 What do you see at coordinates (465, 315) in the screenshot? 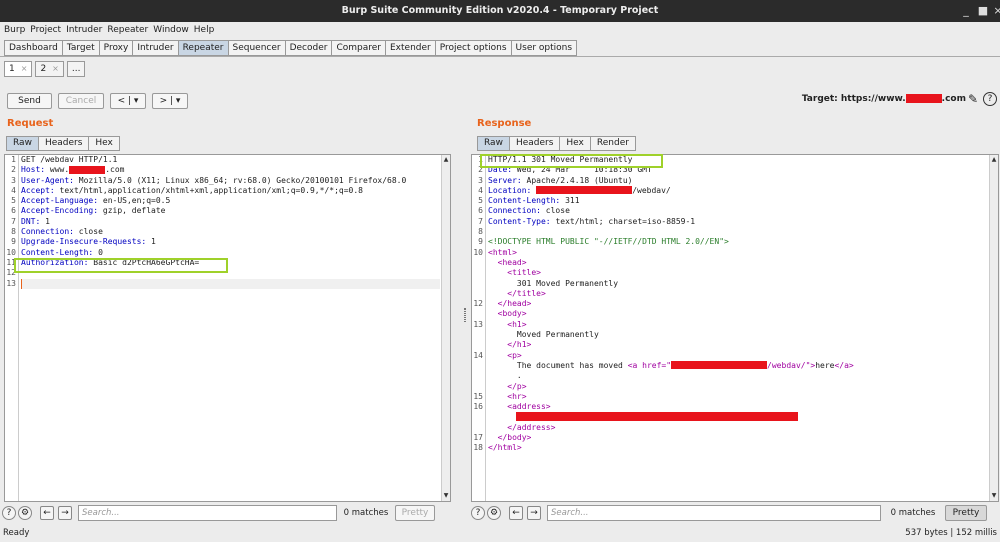
I see `grip-icon` at bounding box center [465, 315].